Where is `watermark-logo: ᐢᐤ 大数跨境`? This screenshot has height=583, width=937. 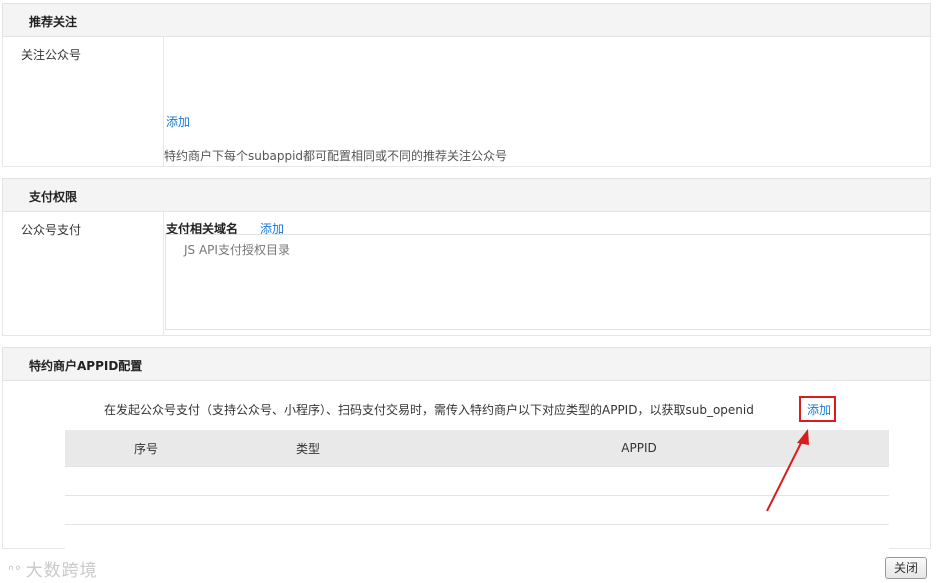
watermark-logo: ᐢᐤ 大数跨境 is located at coordinates (53, 568).